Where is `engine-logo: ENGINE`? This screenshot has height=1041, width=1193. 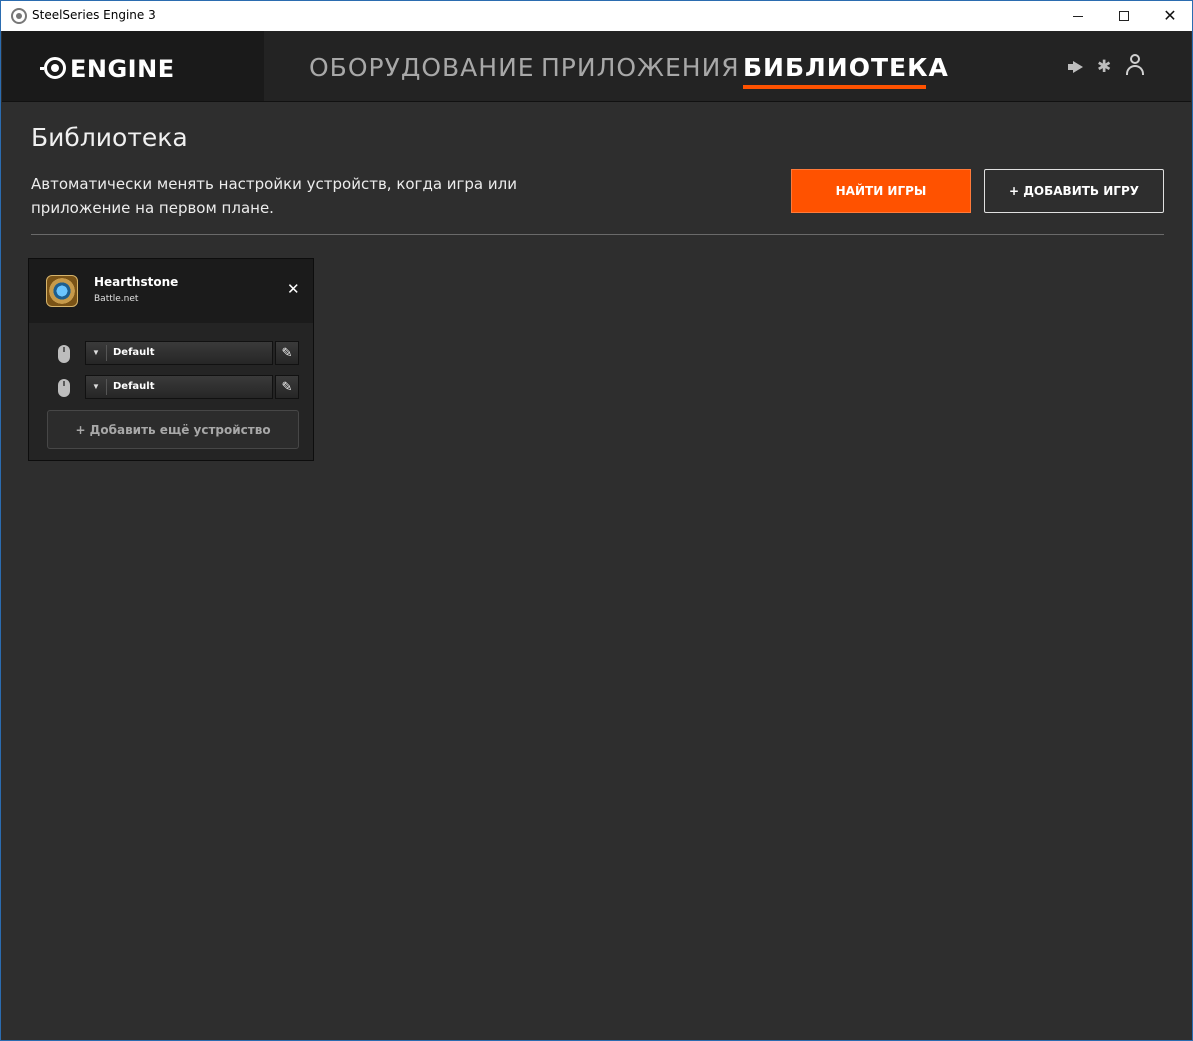
engine-logo: ENGINE is located at coordinates (133, 66).